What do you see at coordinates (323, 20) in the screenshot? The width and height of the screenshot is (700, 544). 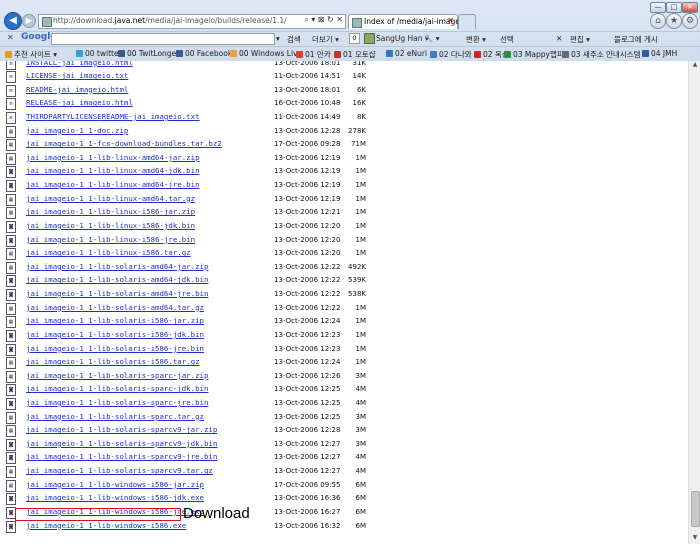 I see `address-tools: ⌕ ▾ ⊠ ↻ ✕` at bounding box center [323, 20].